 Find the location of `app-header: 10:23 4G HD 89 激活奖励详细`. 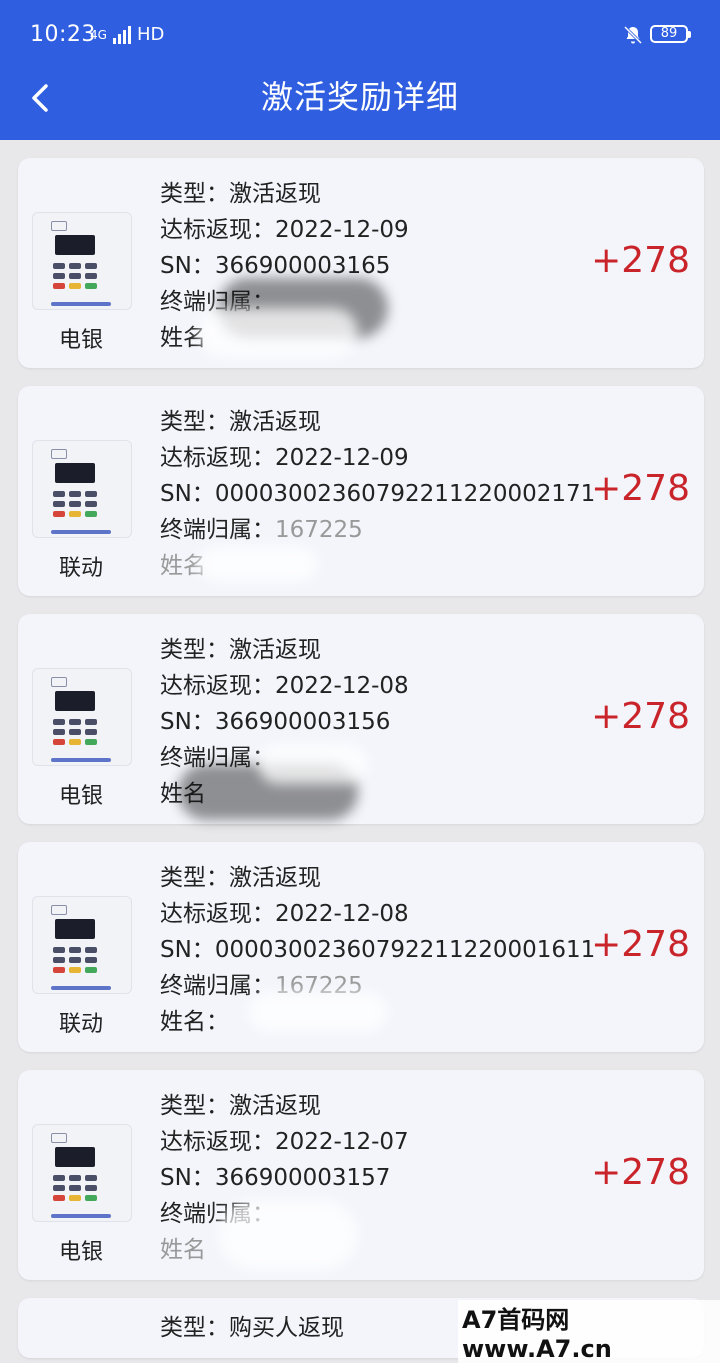

app-header: 10:23 4G HD 89 激活奖励详细 is located at coordinates (360, 70).